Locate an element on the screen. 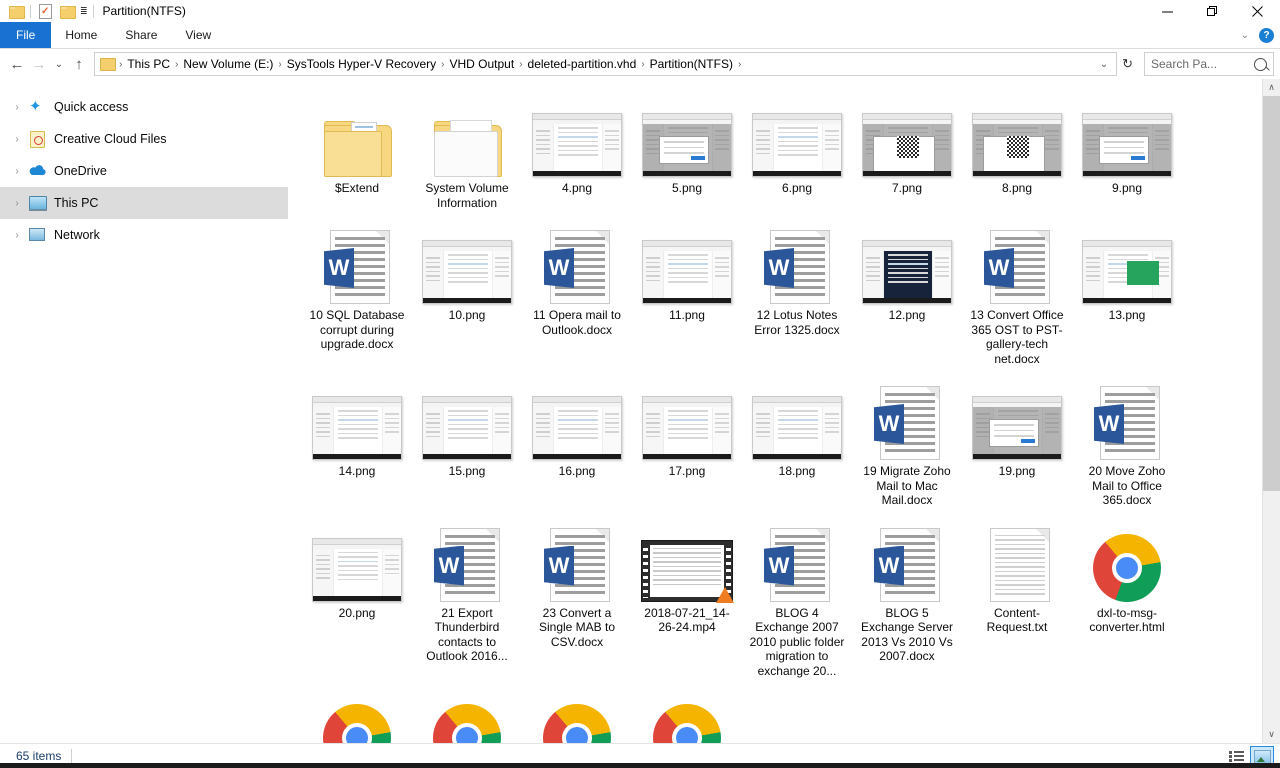 The height and width of the screenshot is (768, 1280). file-item: 6.png is located at coordinates (797, 150).